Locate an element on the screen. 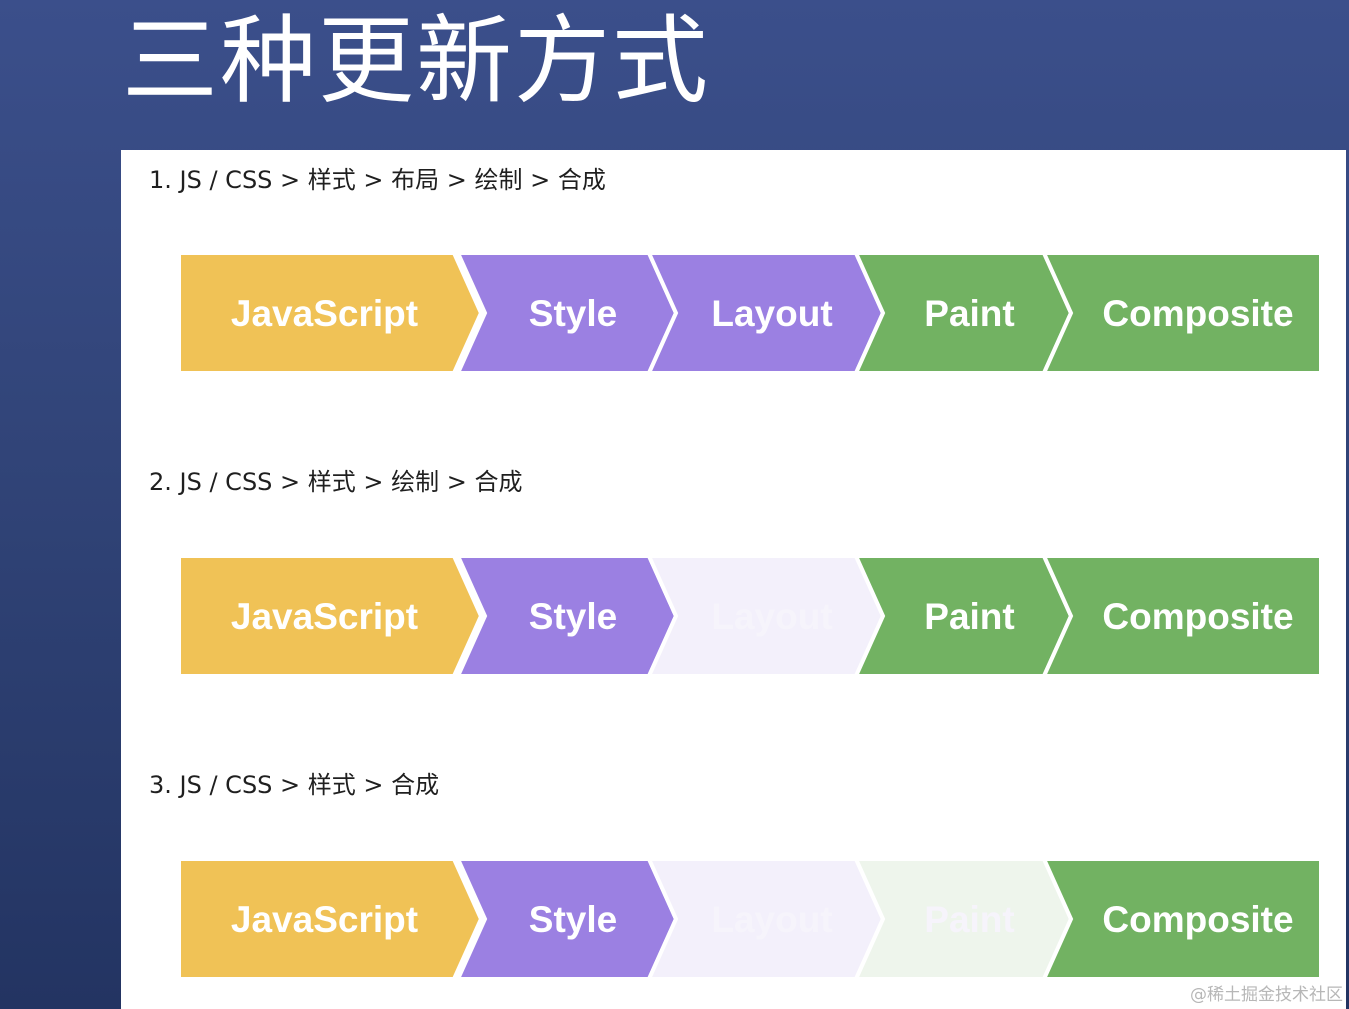  watermark: @稀土掘金技术社区 is located at coordinates (1266, 995).